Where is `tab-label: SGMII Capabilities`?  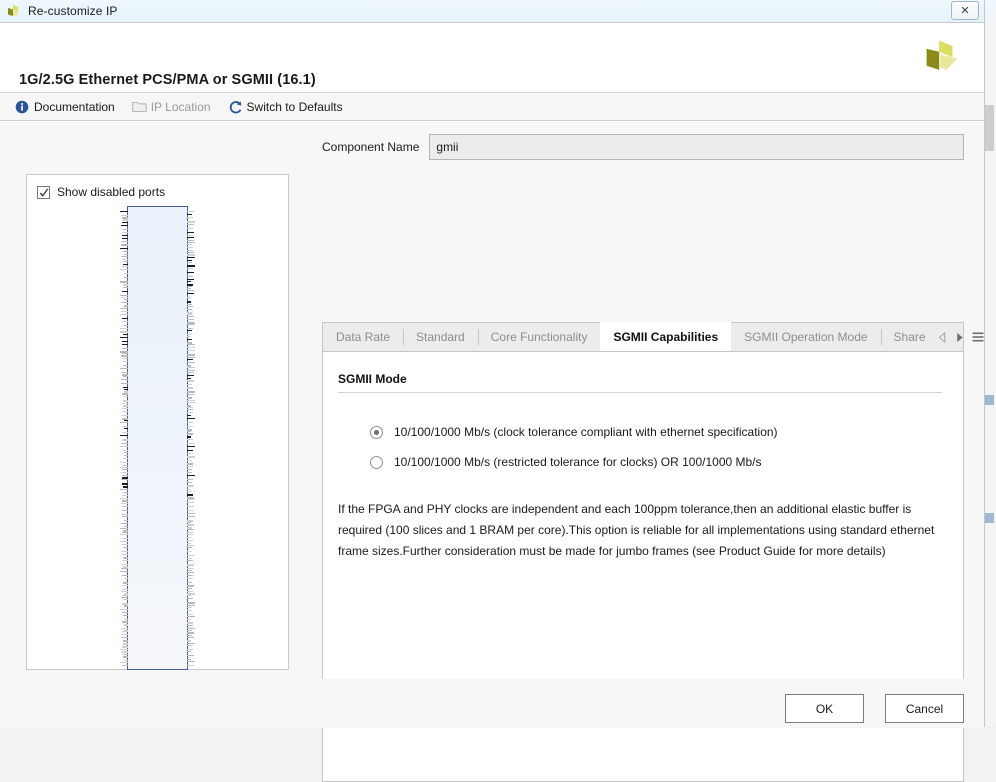
tab-label: SGMII Capabilities is located at coordinates (666, 337).